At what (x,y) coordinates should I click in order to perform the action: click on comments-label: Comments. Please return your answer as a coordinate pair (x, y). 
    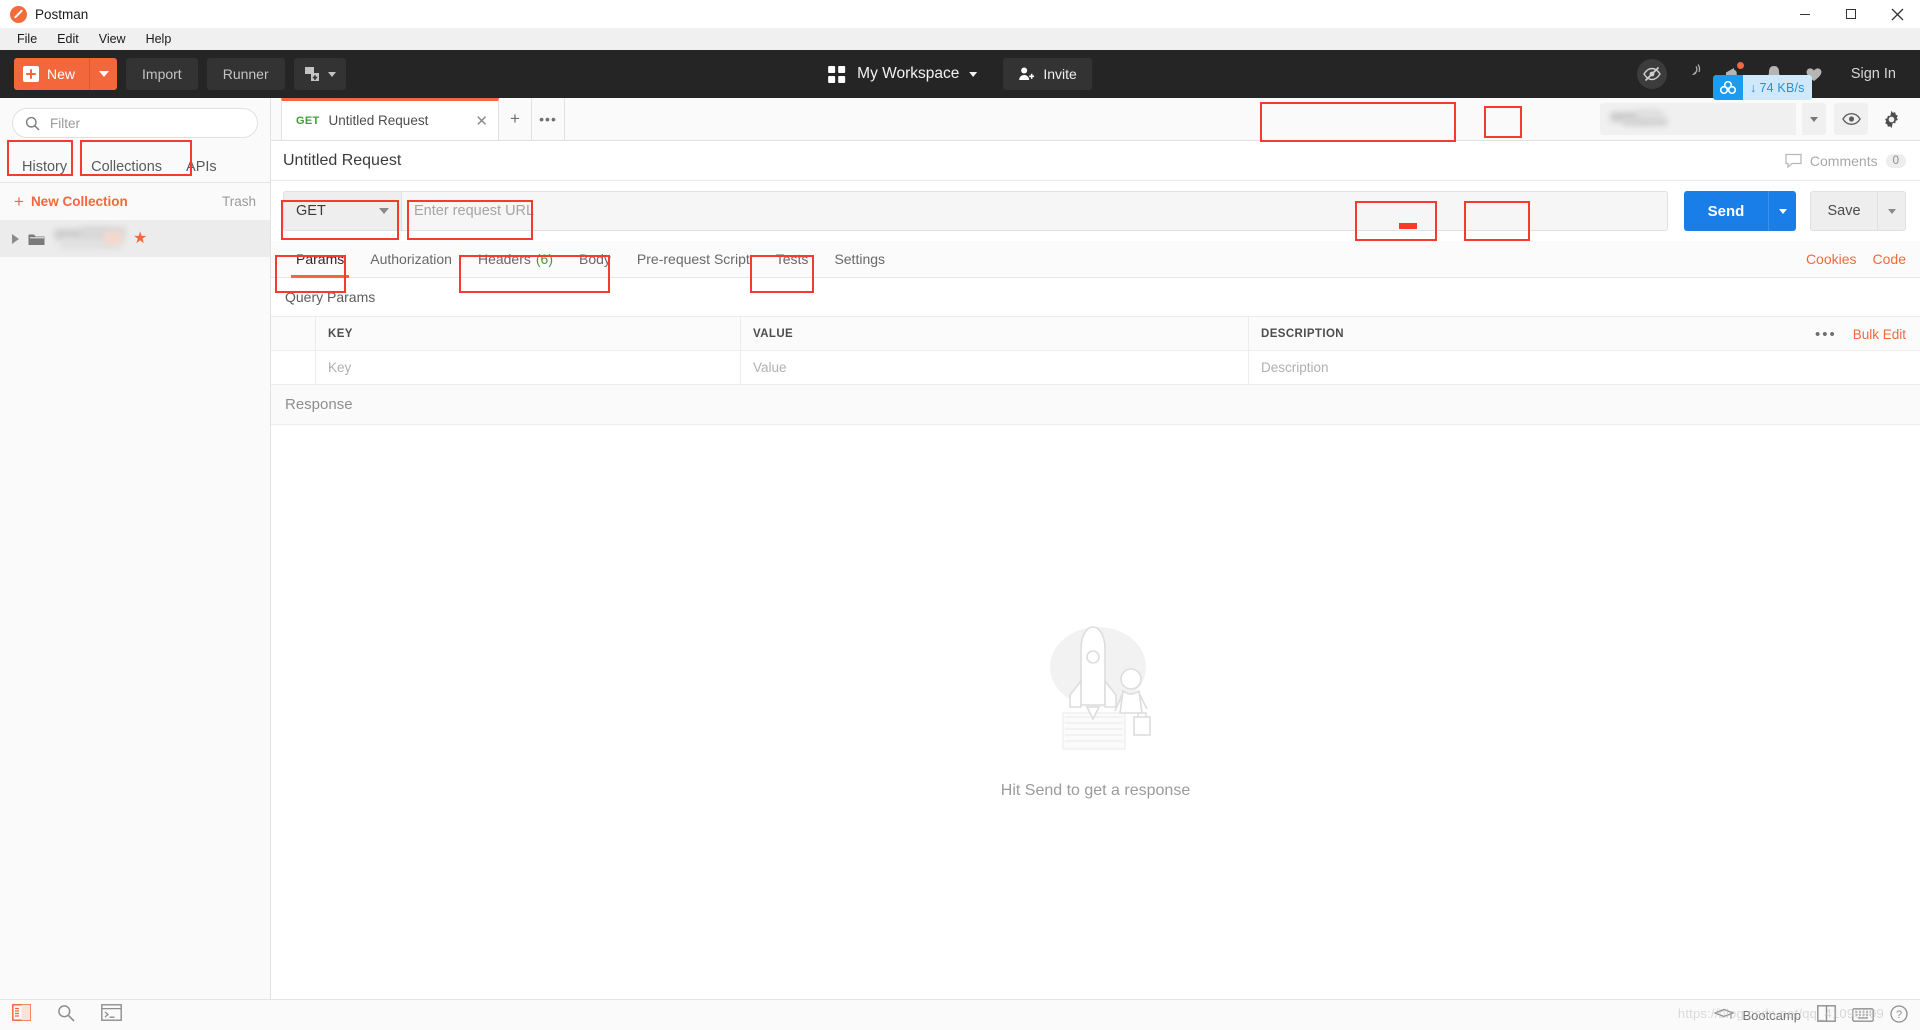
    Looking at the image, I should click on (1843, 160).